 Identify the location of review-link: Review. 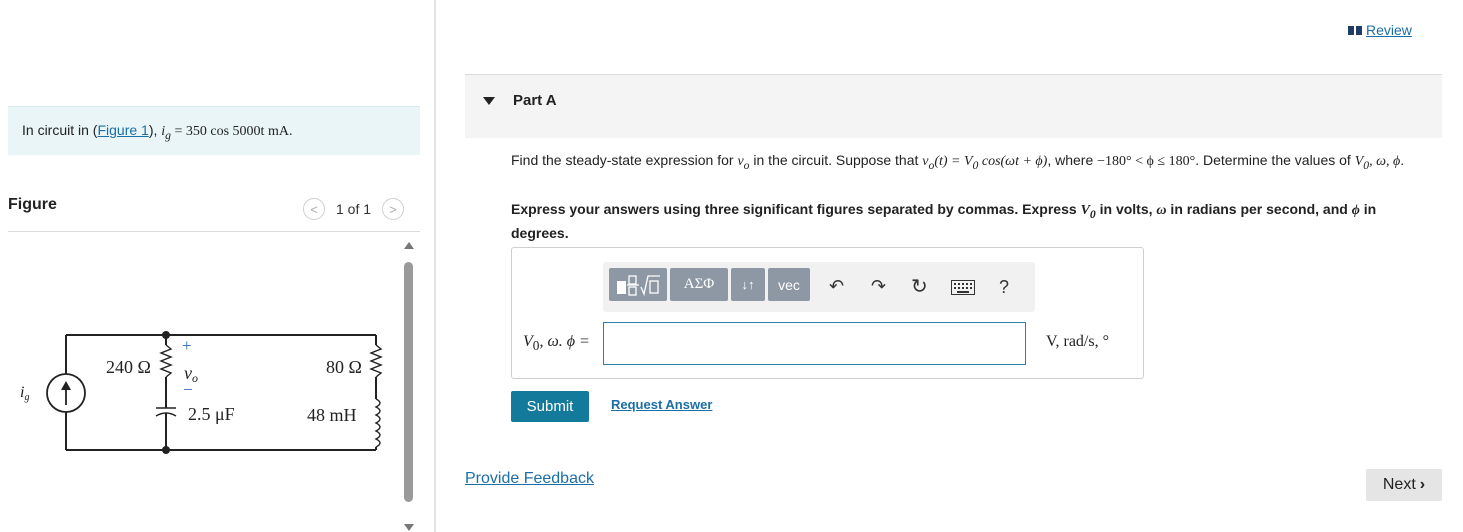
(1380, 30).